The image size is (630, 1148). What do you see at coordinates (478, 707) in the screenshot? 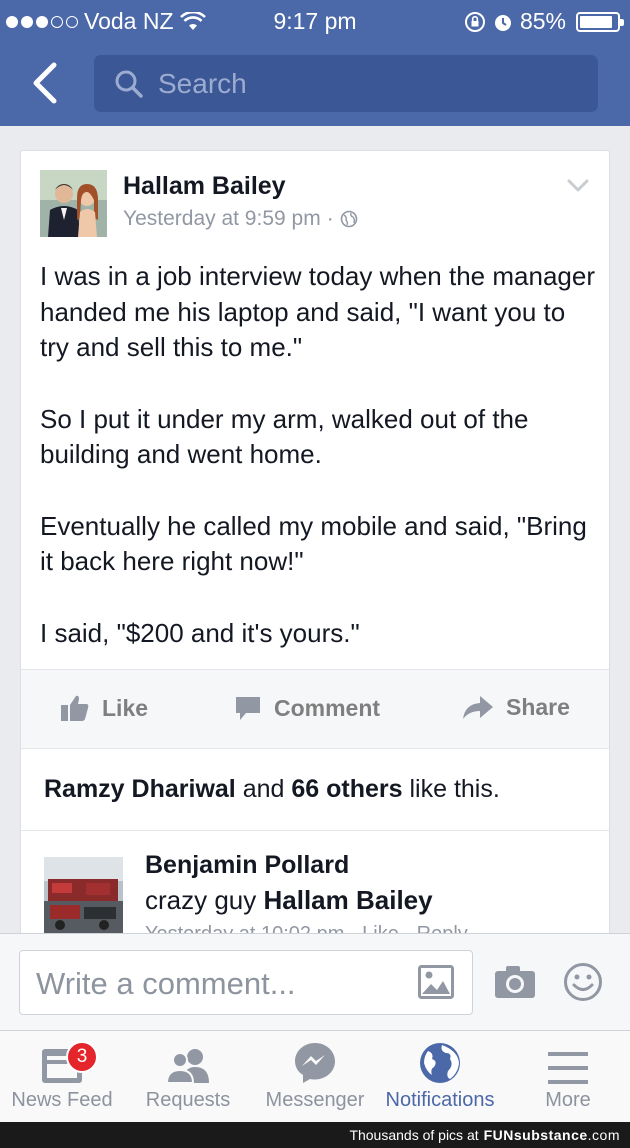
I see `share-arrow-icon` at bounding box center [478, 707].